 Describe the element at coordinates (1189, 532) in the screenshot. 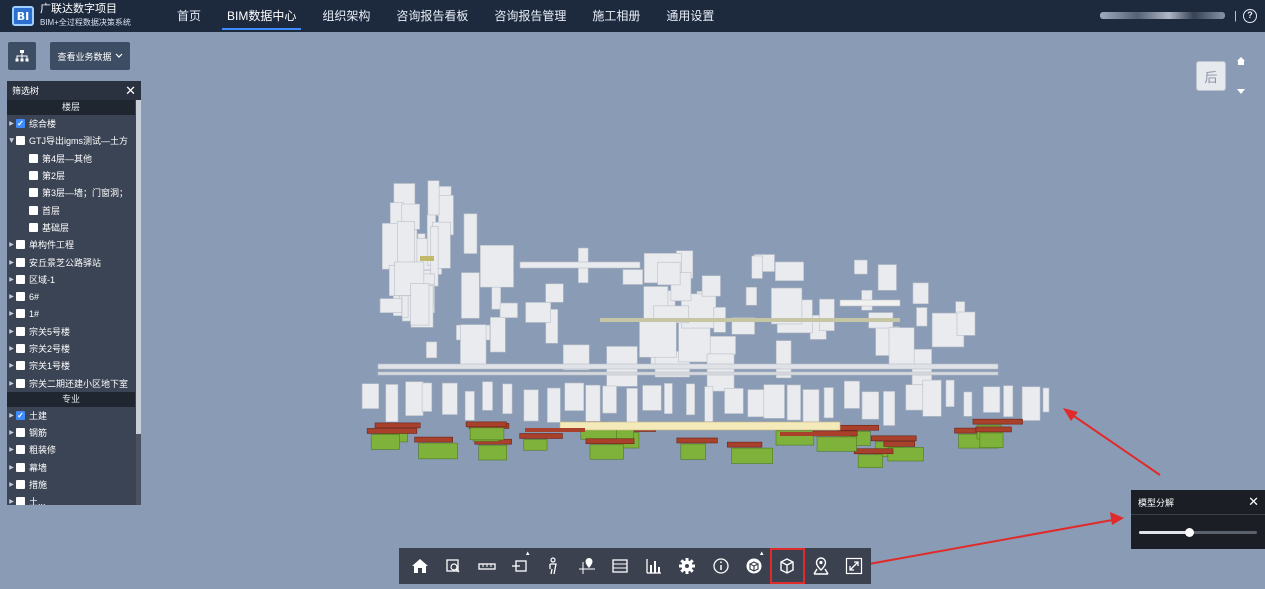

I see `explode-slider-thumb` at that location.